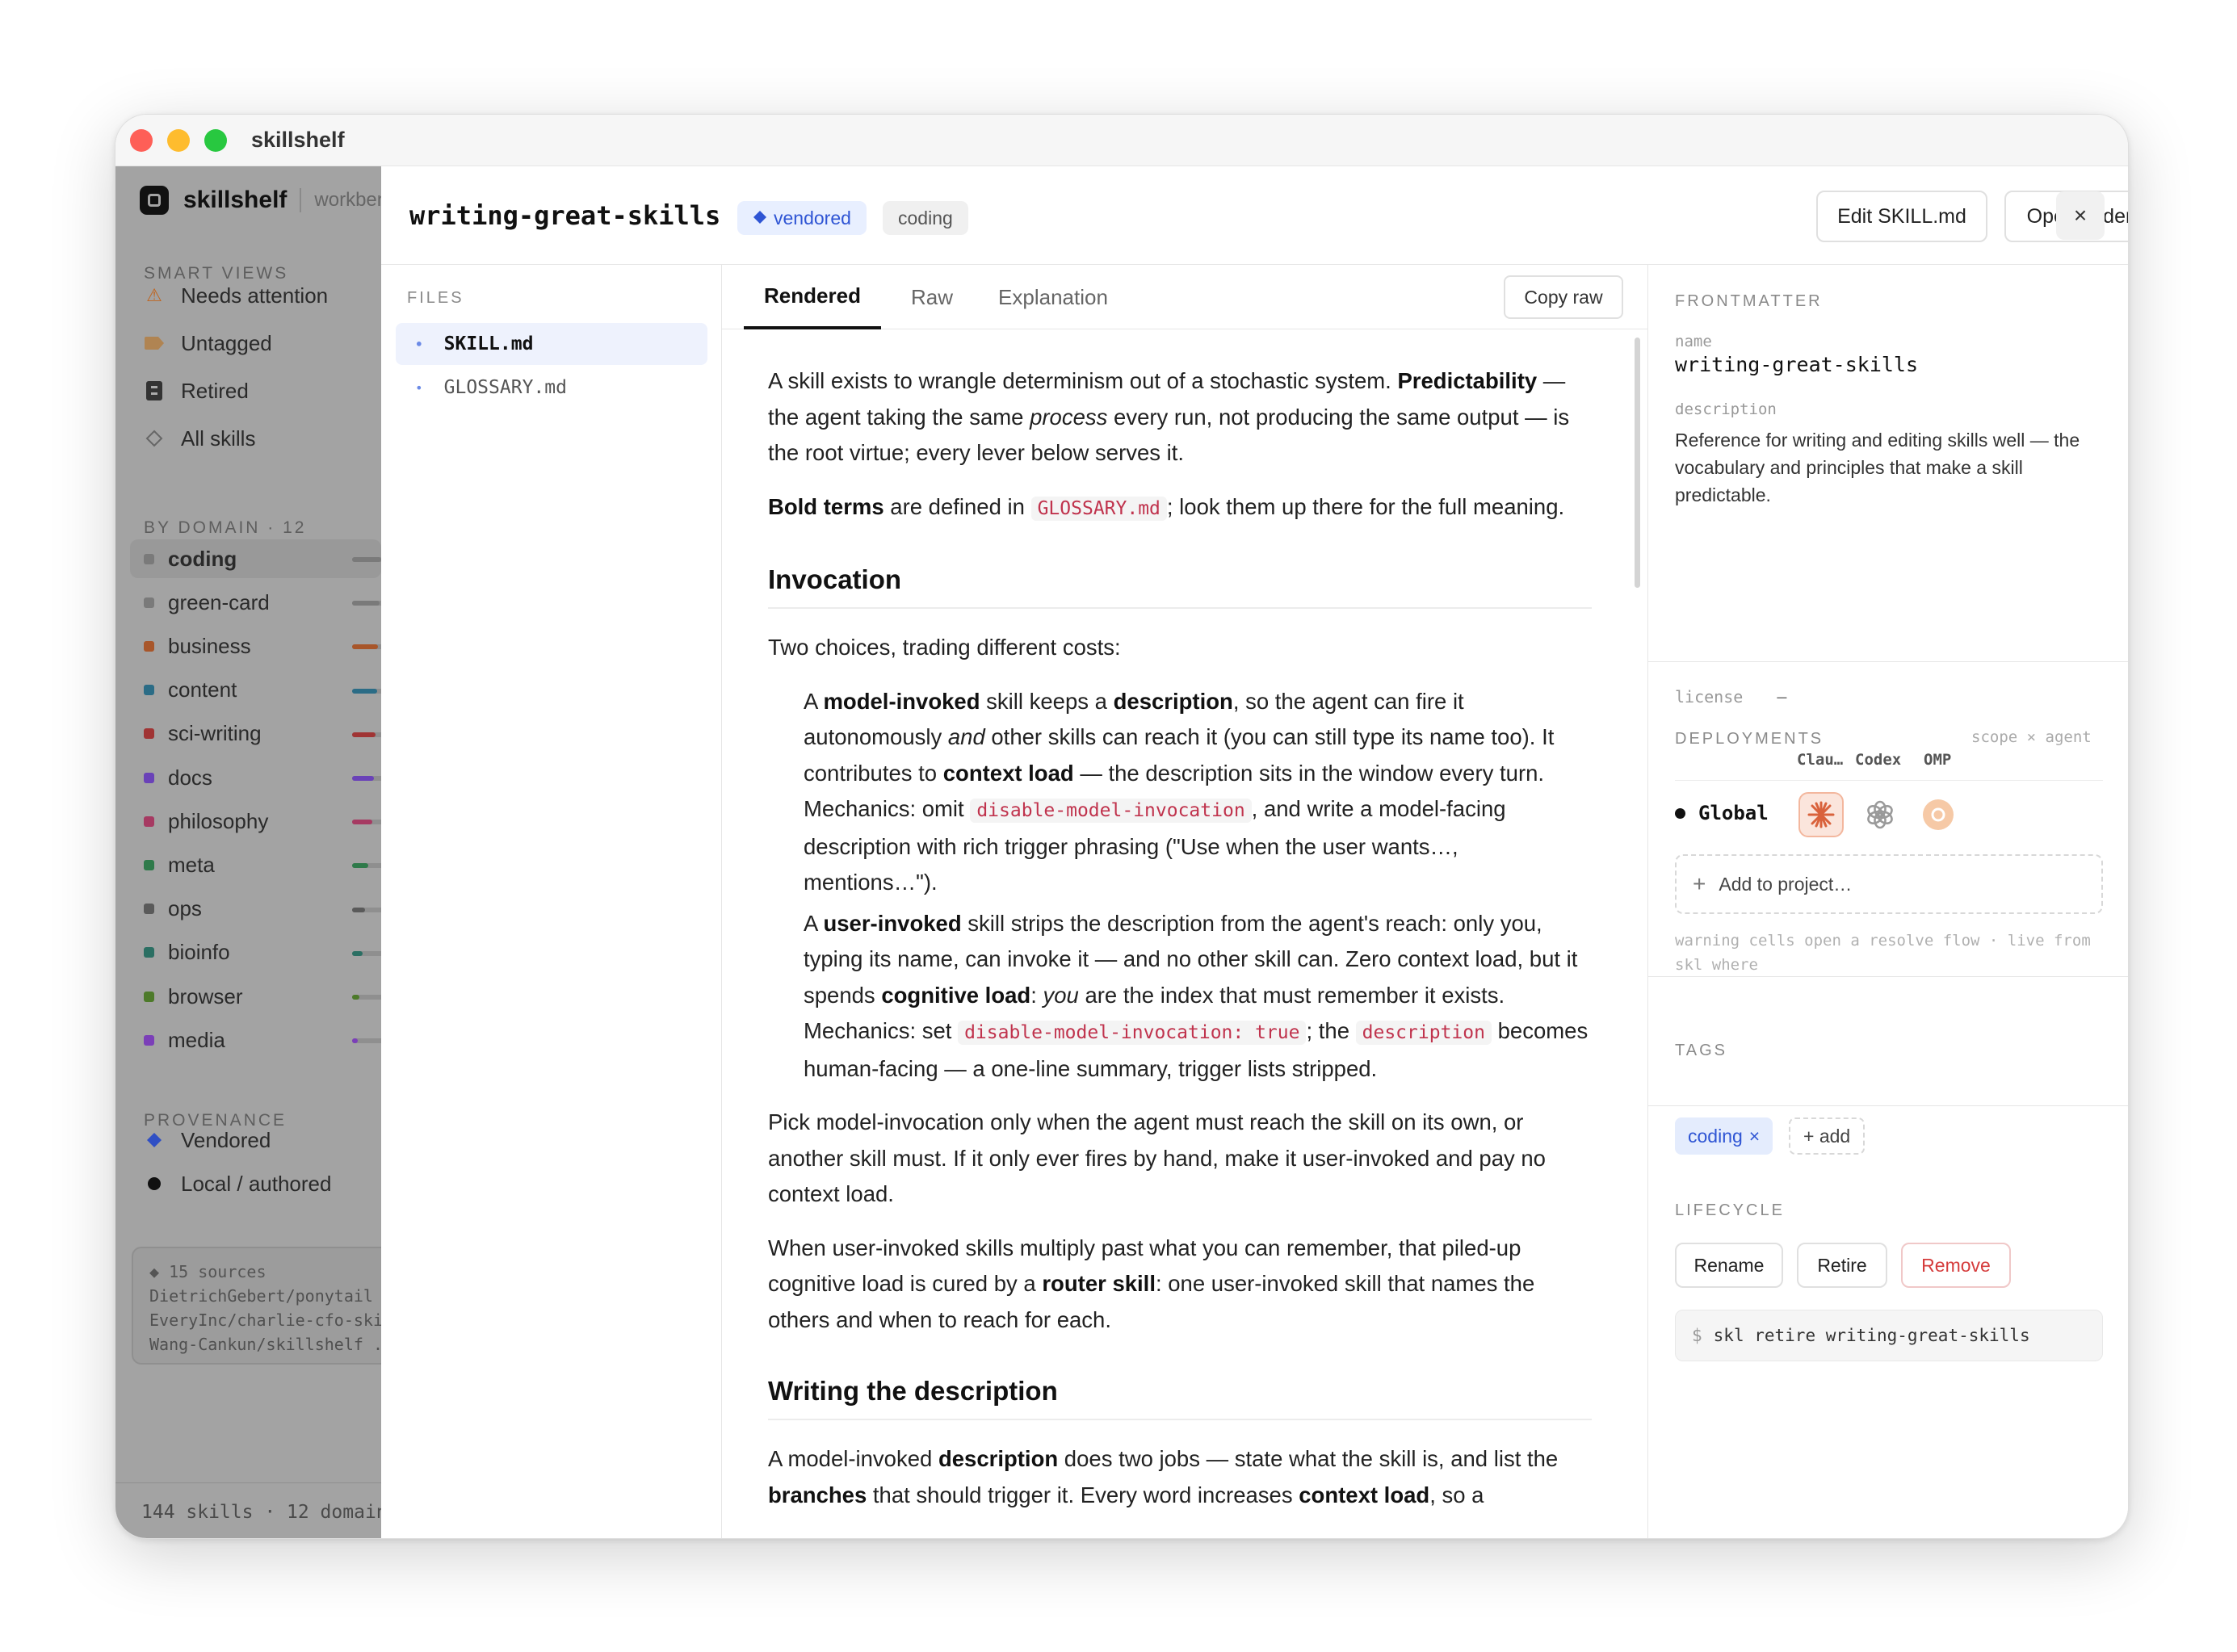  Describe the element at coordinates (1889, 780) in the screenshot. I see `deployments-divider` at that location.